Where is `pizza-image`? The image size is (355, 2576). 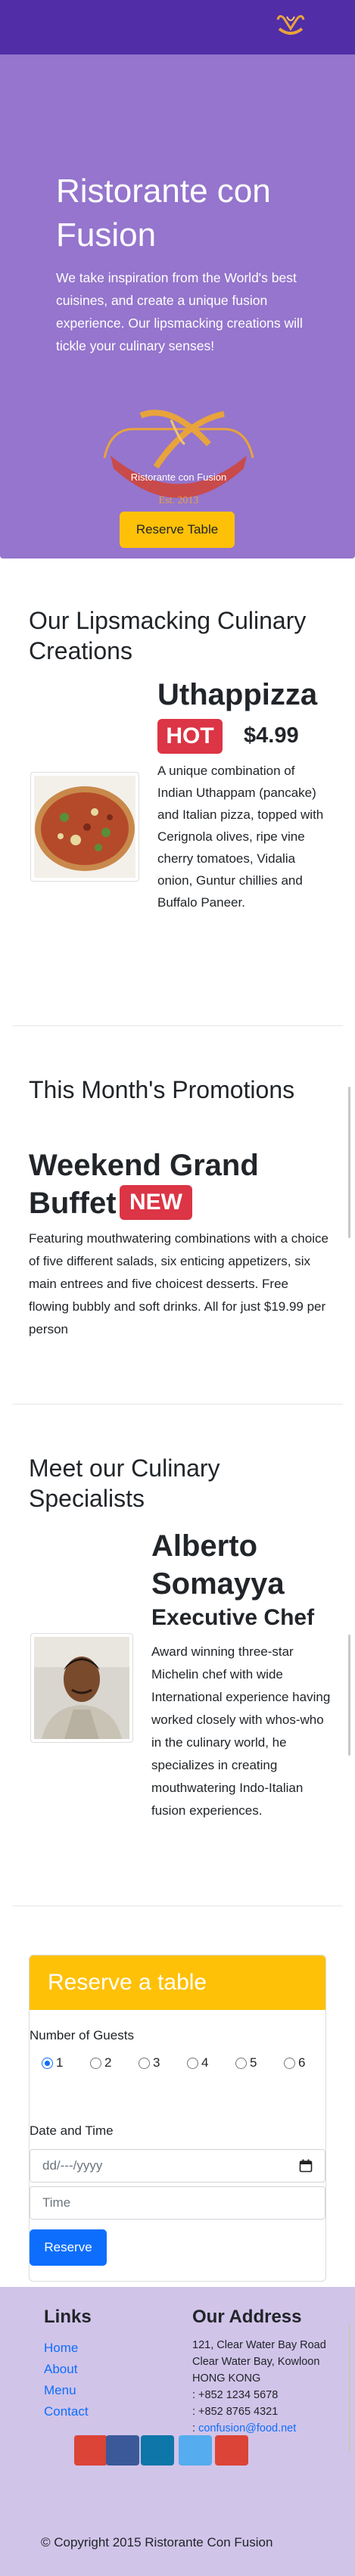 pizza-image is located at coordinates (84, 827).